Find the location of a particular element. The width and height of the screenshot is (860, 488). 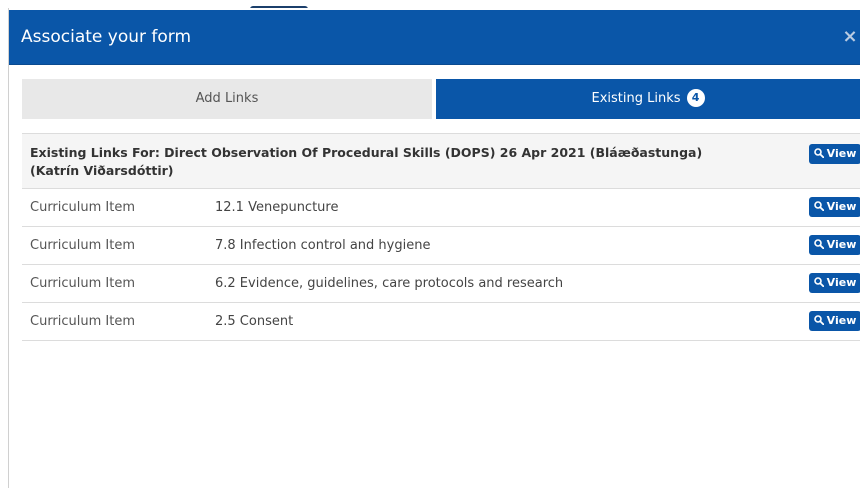

link-name: 2.5 Consent is located at coordinates (254, 321).